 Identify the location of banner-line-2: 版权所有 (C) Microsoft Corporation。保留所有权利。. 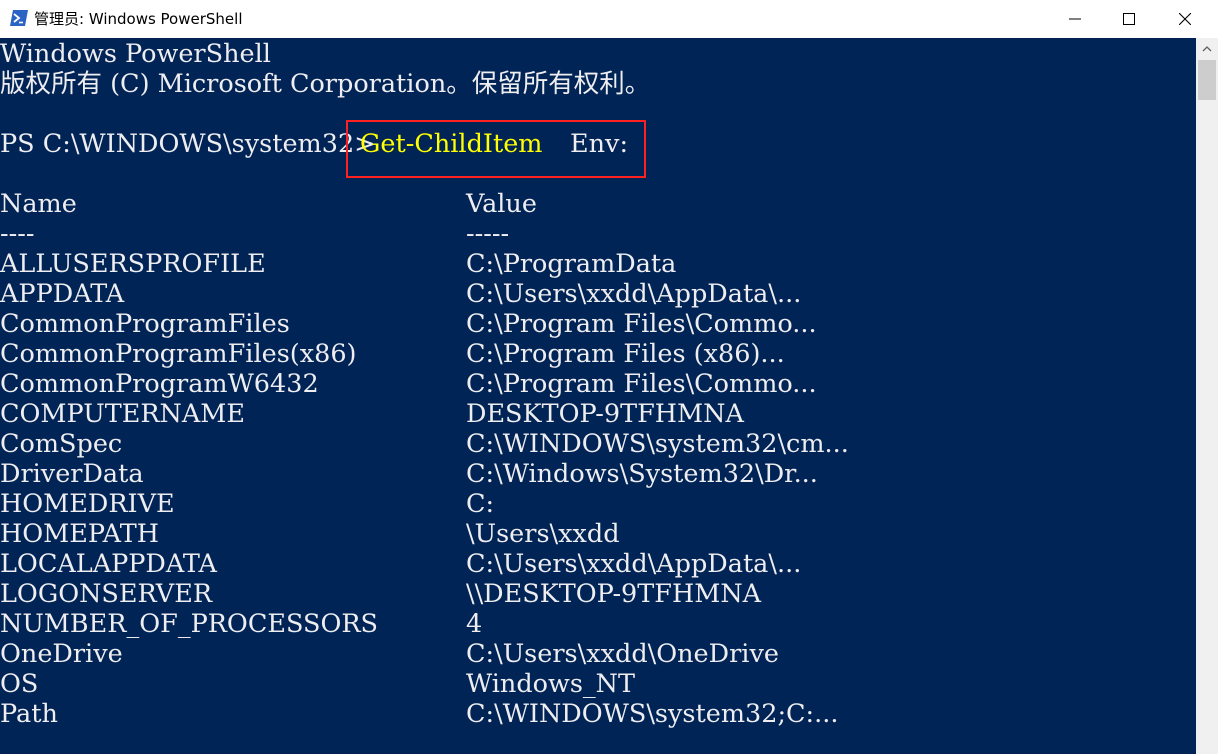
(325, 84).